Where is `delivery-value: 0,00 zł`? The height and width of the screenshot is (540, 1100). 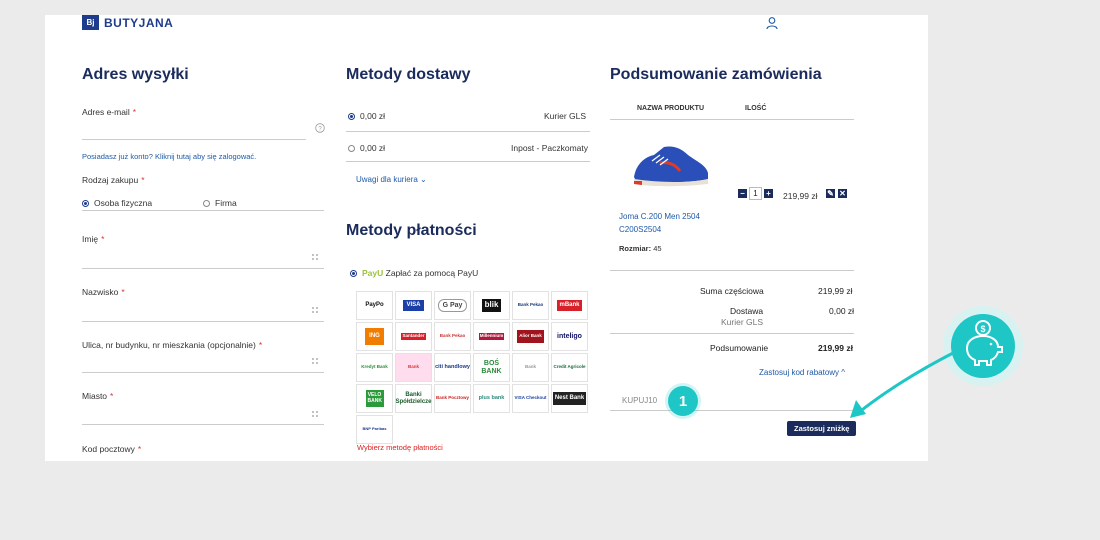 delivery-value: 0,00 zł is located at coordinates (842, 311).